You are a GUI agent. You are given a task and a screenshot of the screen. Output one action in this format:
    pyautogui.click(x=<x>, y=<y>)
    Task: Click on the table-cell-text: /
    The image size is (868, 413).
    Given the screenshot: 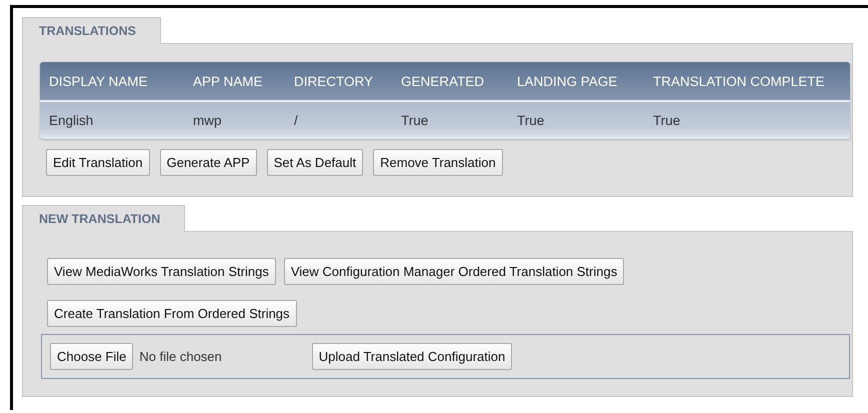 What is the action you would take?
    pyautogui.click(x=296, y=120)
    